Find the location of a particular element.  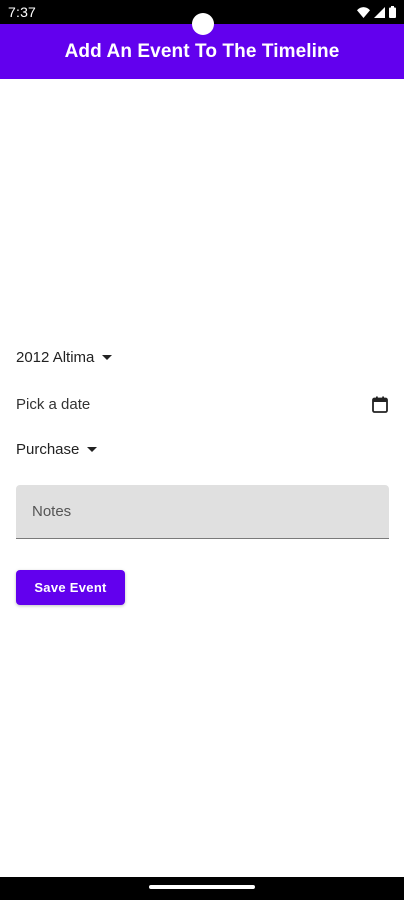

wifi-icon is located at coordinates (363, 12).